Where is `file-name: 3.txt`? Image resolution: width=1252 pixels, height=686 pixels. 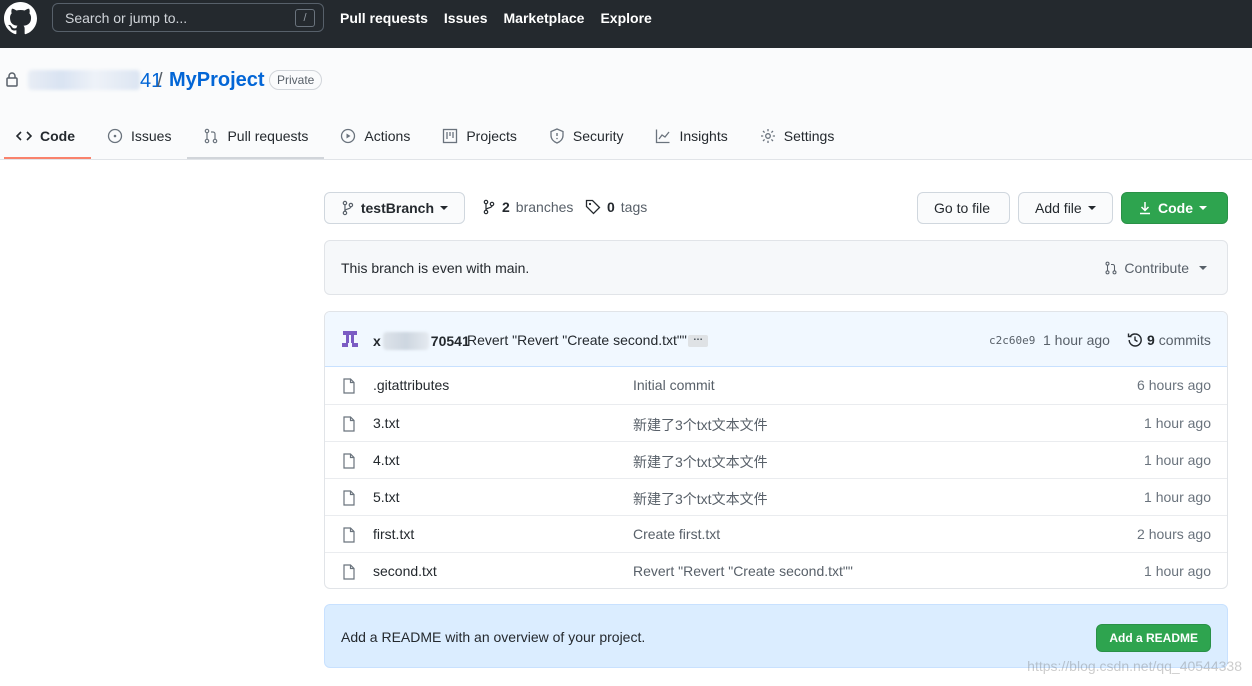 file-name: 3.txt is located at coordinates (386, 423).